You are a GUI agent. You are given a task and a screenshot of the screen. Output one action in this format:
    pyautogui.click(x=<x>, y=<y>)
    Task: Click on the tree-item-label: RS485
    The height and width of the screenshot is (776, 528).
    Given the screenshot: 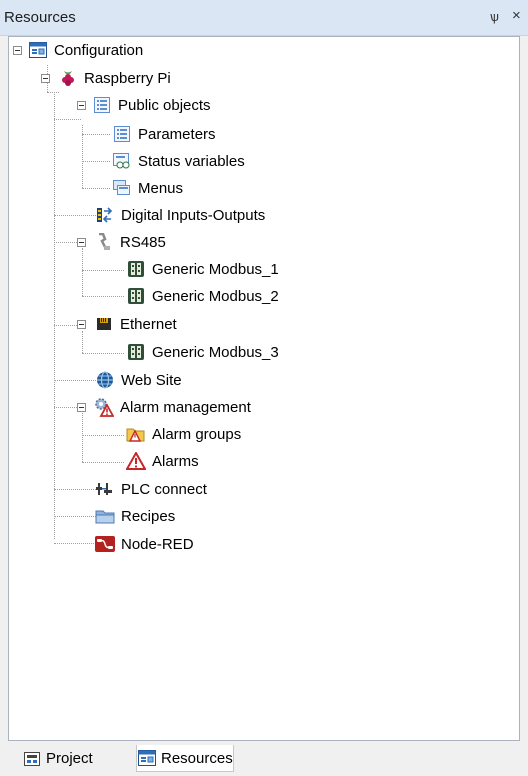 What is the action you would take?
    pyautogui.click(x=143, y=242)
    